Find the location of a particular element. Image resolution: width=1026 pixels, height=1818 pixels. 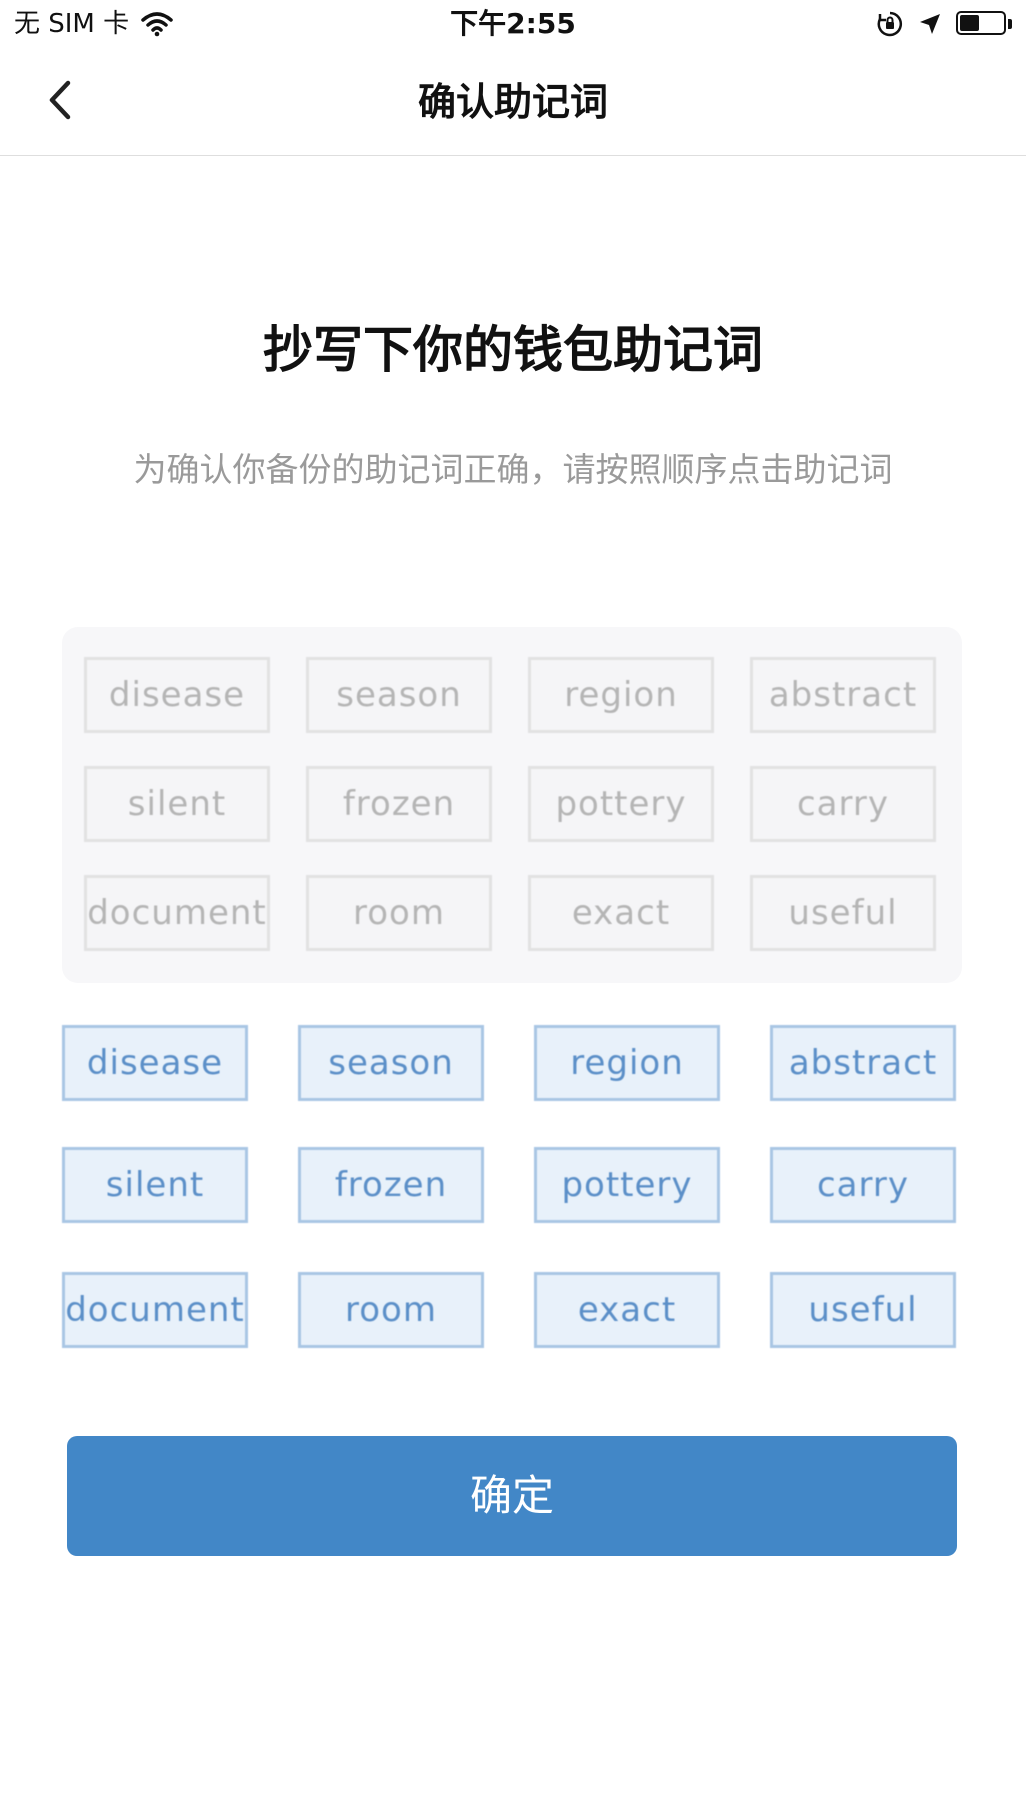

battery-icon is located at coordinates (984, 24).